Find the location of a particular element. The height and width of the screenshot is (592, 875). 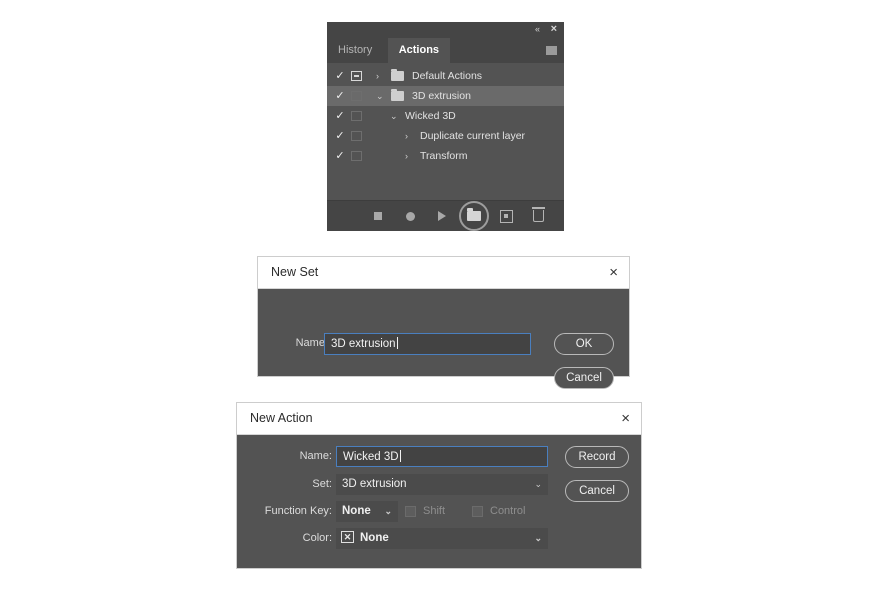

dialog-title: New Set is located at coordinates (295, 272).